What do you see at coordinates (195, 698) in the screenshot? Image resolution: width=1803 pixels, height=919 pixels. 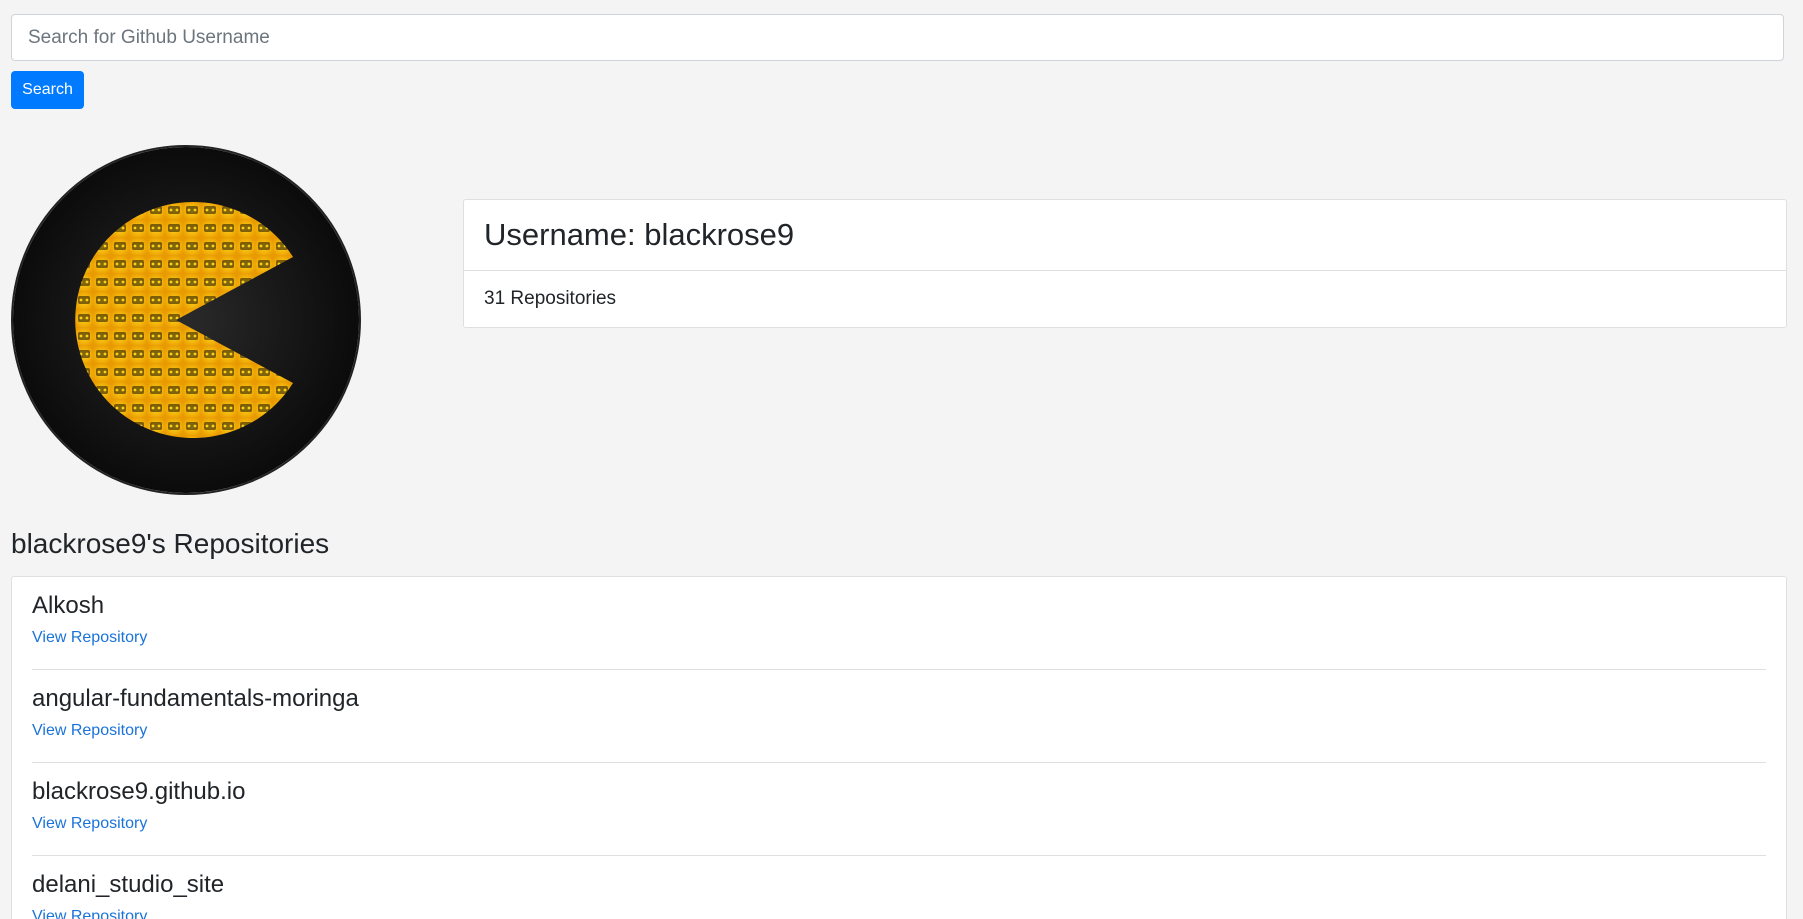 I see `repo-name: angular-fundamentals-moringa` at bounding box center [195, 698].